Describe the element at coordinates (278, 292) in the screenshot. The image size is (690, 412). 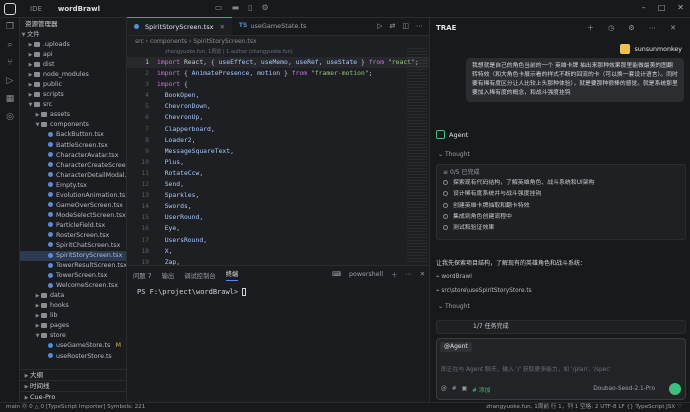
I see `terminal: PS F:\project\wordBrawl>` at that location.